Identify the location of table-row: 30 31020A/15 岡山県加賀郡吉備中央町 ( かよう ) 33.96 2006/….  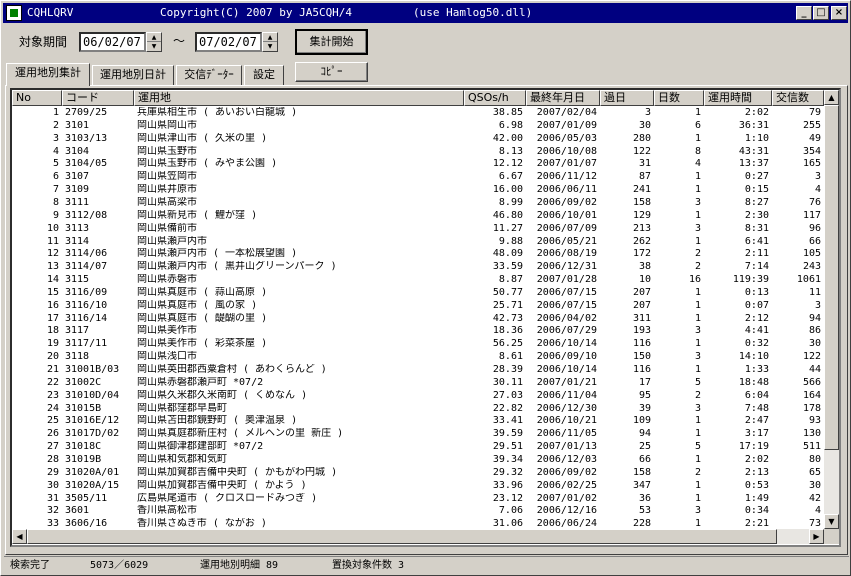
(418, 486).